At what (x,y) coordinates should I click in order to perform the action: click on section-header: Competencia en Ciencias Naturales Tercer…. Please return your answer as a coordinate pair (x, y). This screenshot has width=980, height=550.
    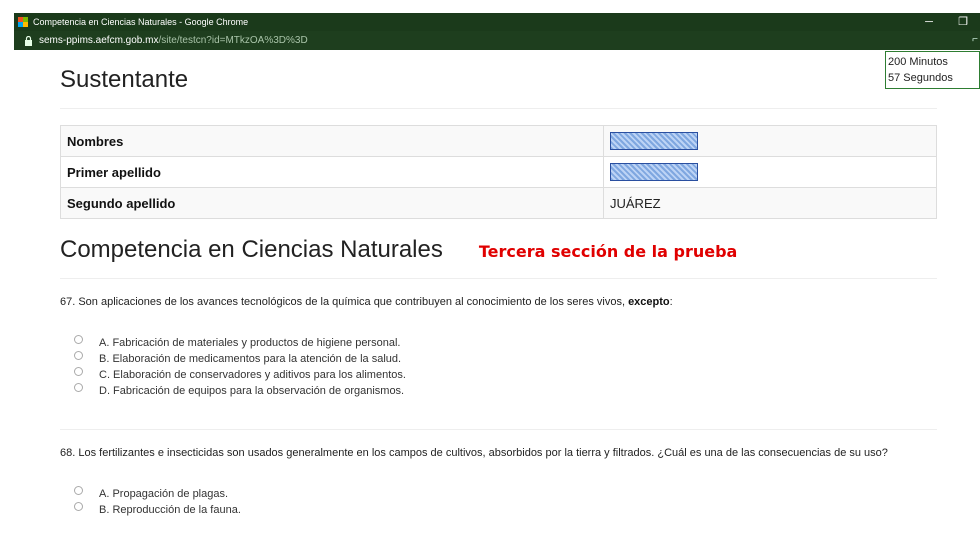
    Looking at the image, I should click on (398, 250).